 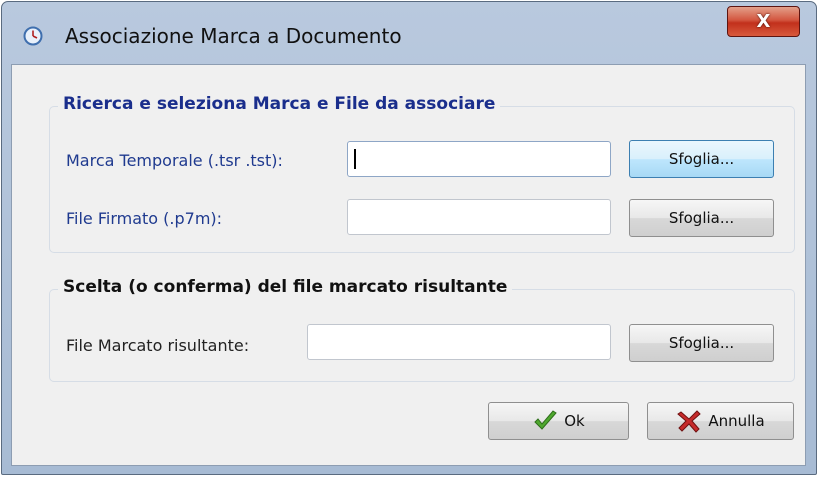 I want to click on checkmark-icon, so click(x=545, y=421).